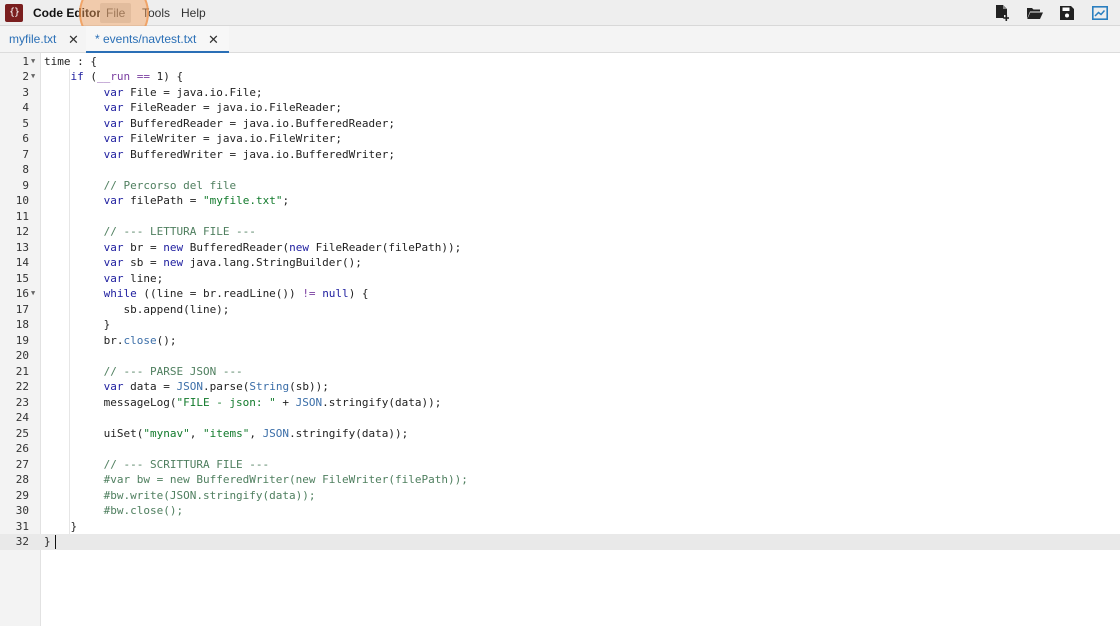 The image size is (1120, 626). I want to click on code-text: // --- SCRITTURA FILE ---, so click(186, 464).